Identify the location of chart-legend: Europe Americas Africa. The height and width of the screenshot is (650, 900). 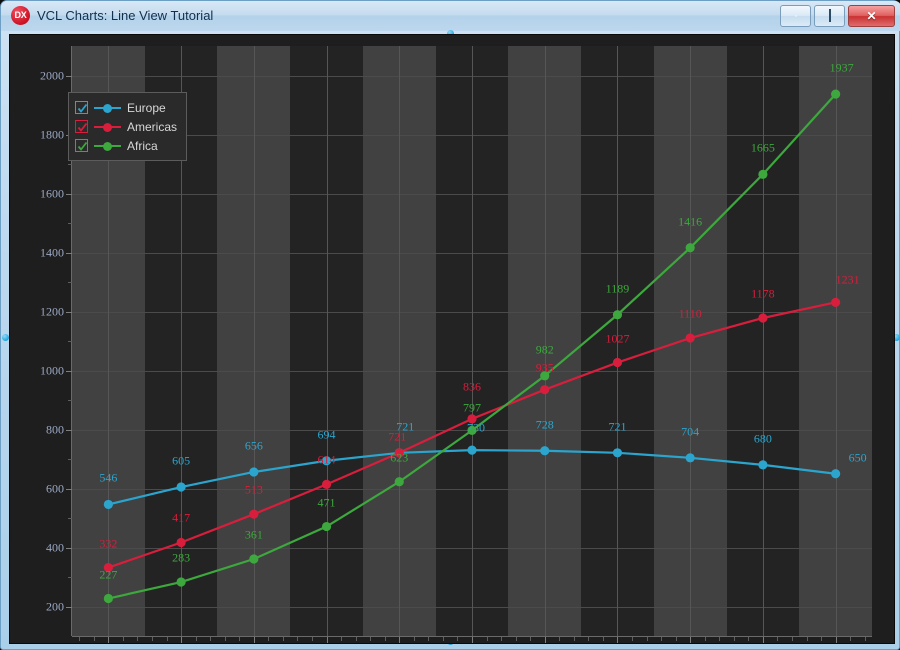
(128, 126).